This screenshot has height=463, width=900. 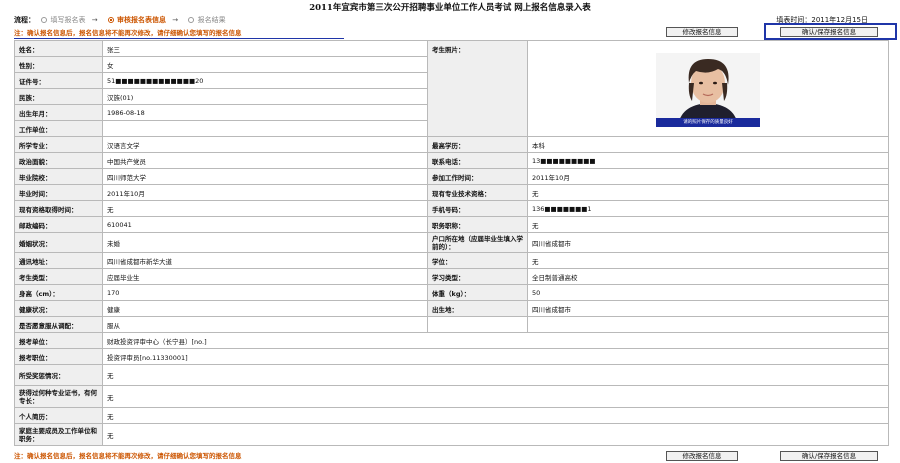 I want to click on field-value-title-rank: 无, so click(x=708, y=224).